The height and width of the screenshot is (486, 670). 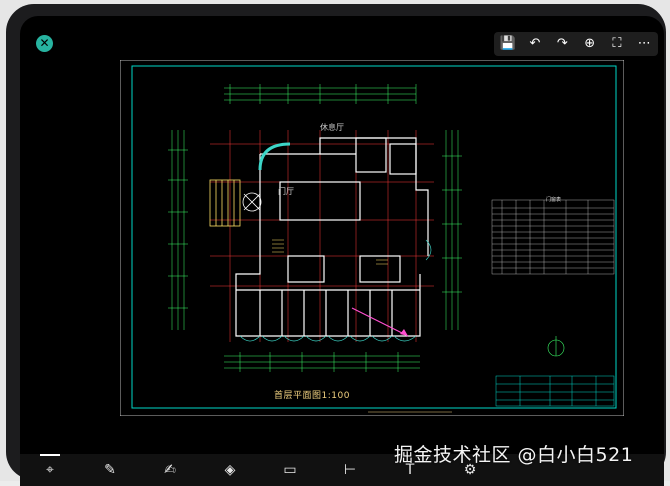 I want to click on zoom-icon: ⊕, so click(x=590, y=44).